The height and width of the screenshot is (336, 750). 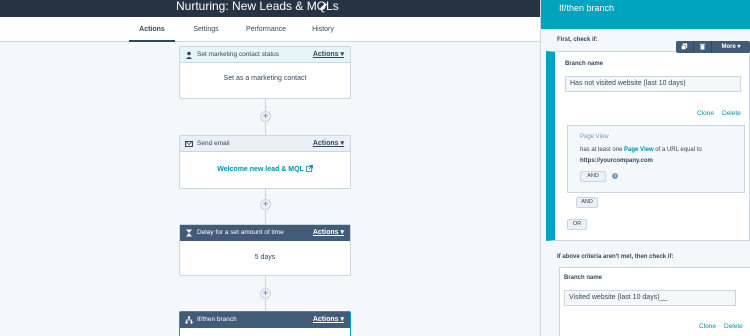 I want to click on action-card-branch: If/then branch Actions ▾, so click(x=265, y=323).